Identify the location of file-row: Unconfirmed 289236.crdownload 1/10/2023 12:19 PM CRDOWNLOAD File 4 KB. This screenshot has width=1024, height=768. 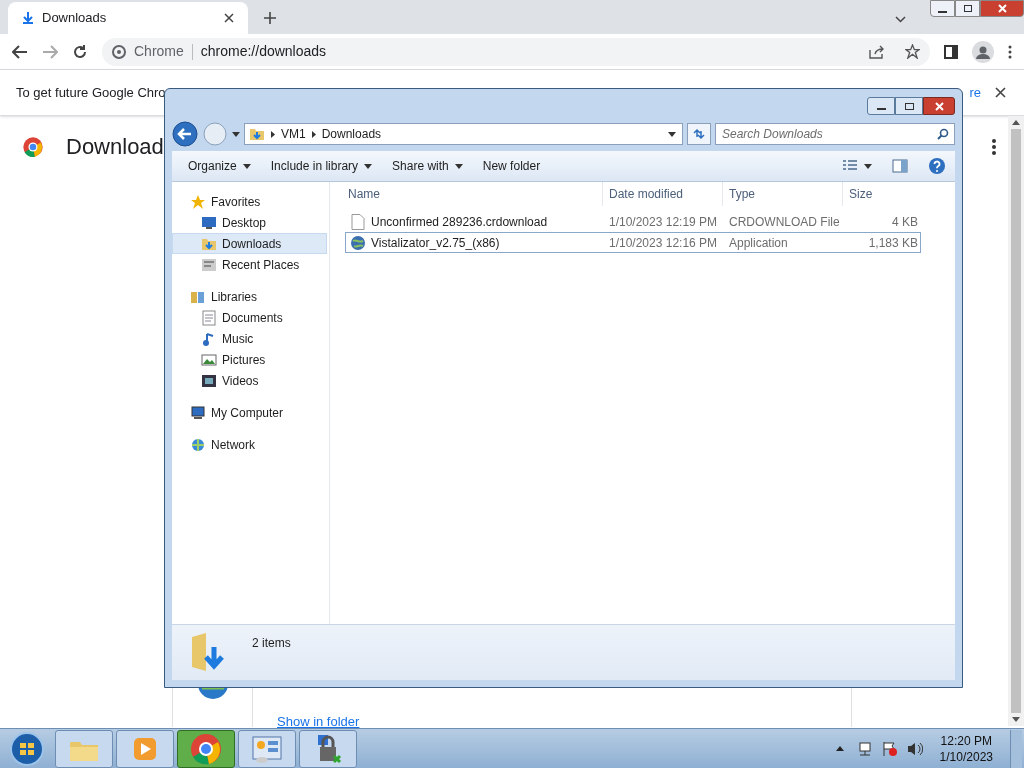
(633, 221).